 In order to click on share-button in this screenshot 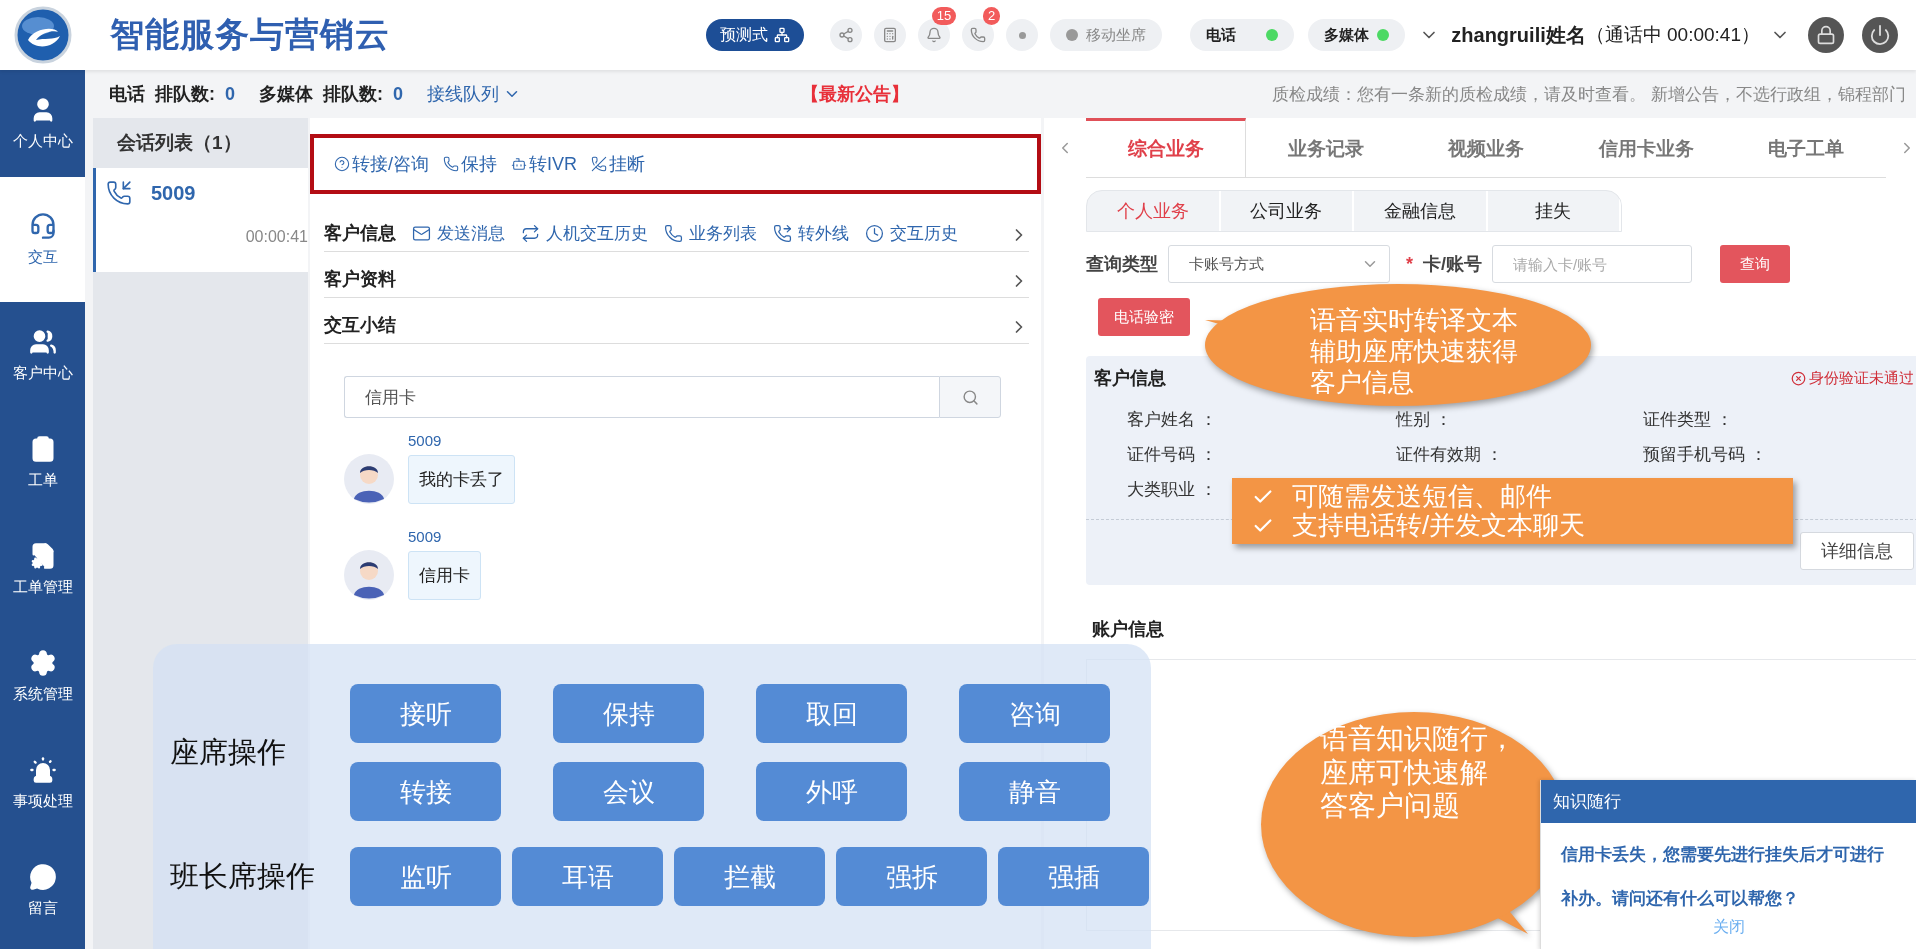, I will do `click(846, 35)`.